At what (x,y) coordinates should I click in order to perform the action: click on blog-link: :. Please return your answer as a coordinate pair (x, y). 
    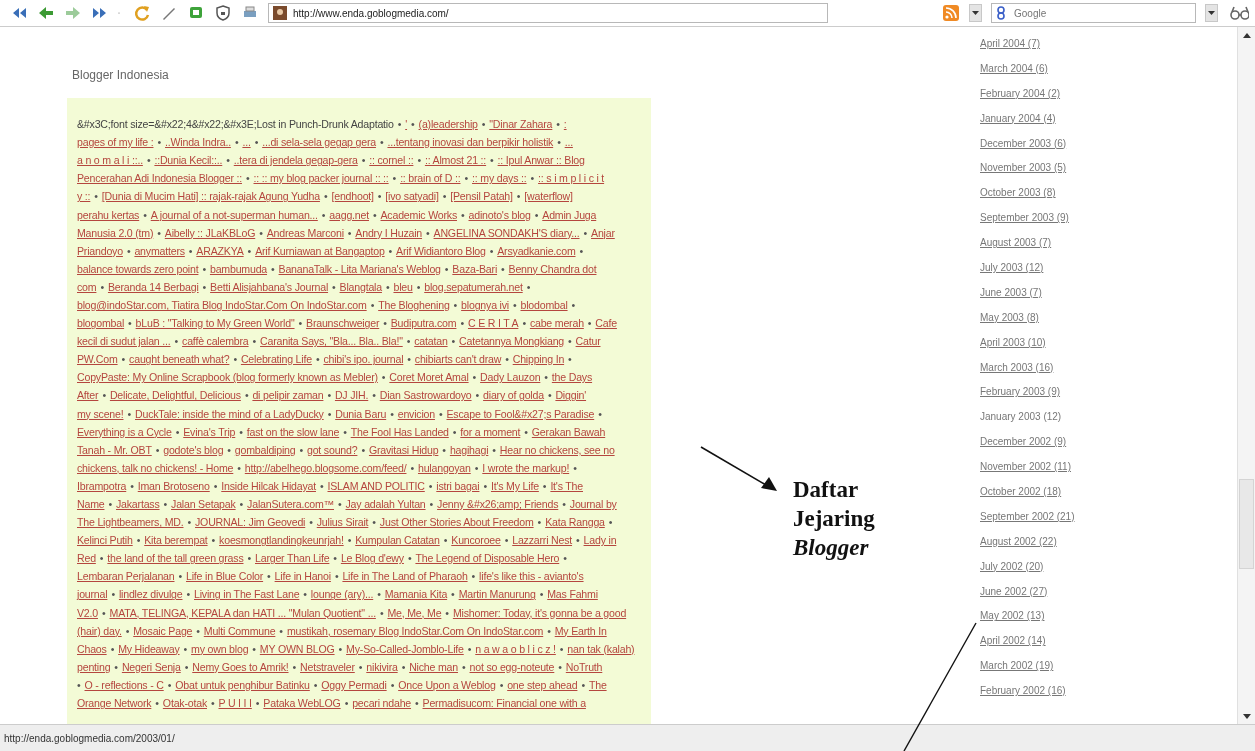
    Looking at the image, I should click on (565, 124).